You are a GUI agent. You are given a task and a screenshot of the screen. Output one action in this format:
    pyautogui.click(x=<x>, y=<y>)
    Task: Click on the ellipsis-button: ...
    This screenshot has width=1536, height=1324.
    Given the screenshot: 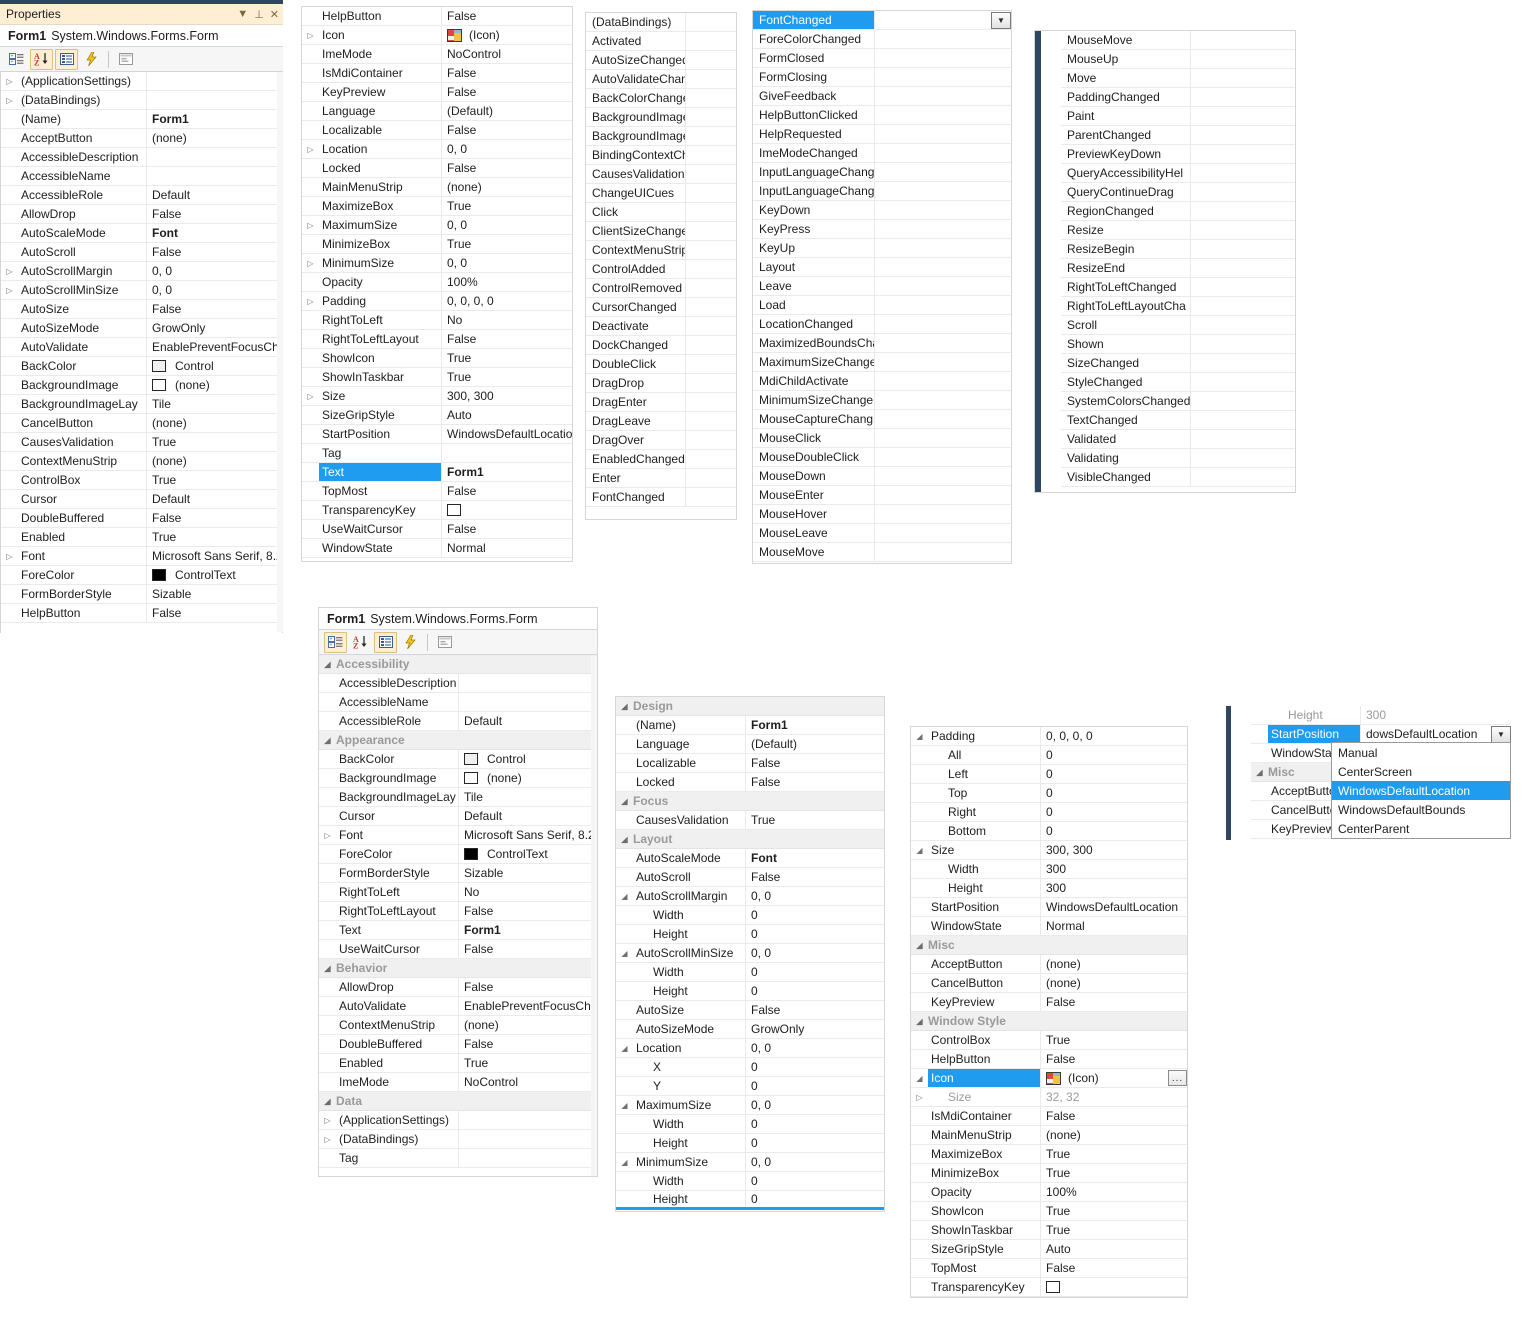 What is the action you would take?
    pyautogui.click(x=1177, y=1078)
    